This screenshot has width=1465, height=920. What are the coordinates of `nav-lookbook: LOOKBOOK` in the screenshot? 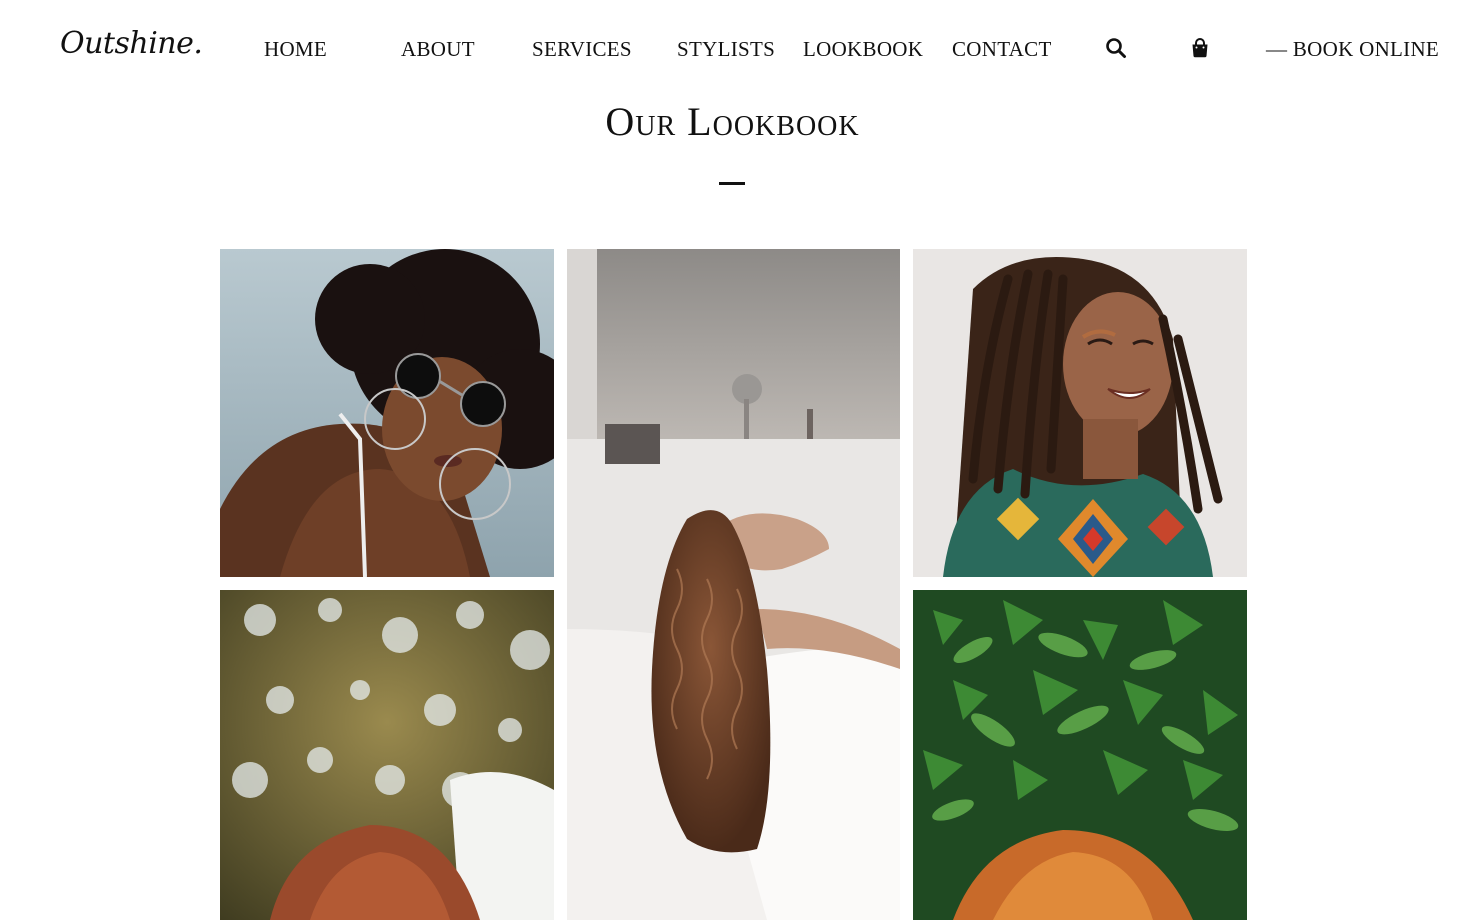 It's located at (863, 49).